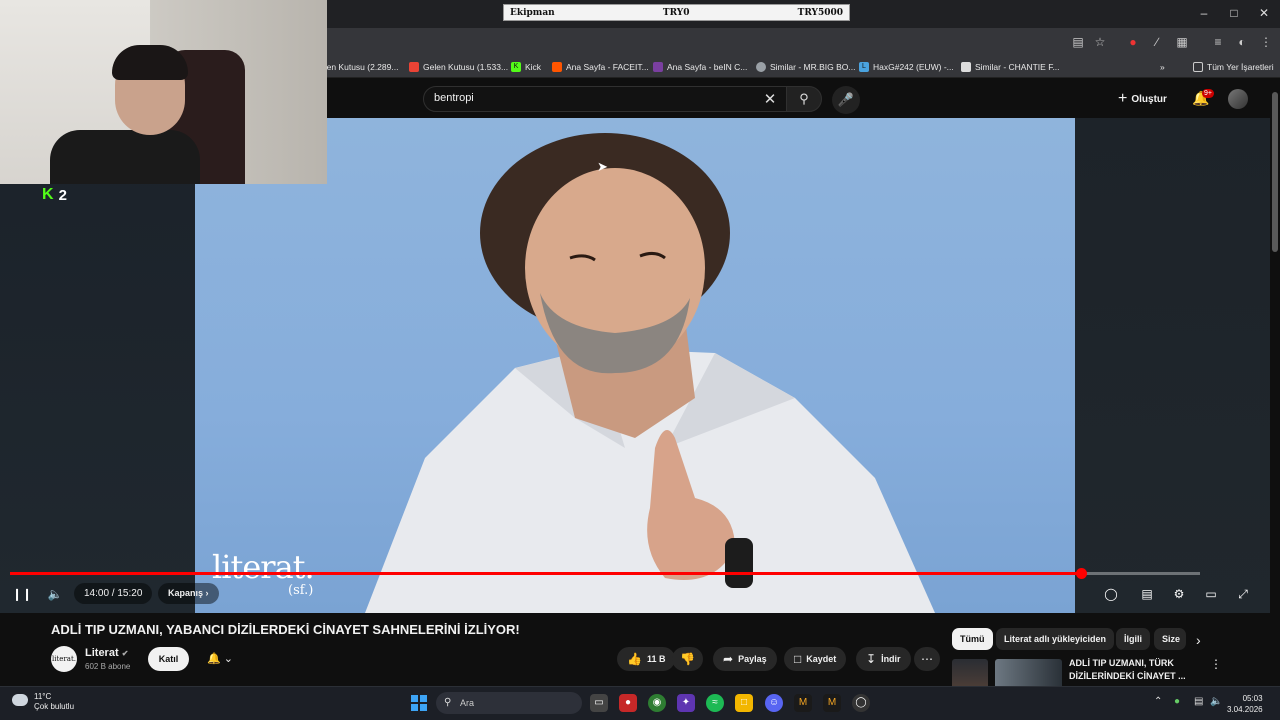 The width and height of the screenshot is (1280, 720). Describe the element at coordinates (1238, 99) in the screenshot. I see `account-avatar` at that location.